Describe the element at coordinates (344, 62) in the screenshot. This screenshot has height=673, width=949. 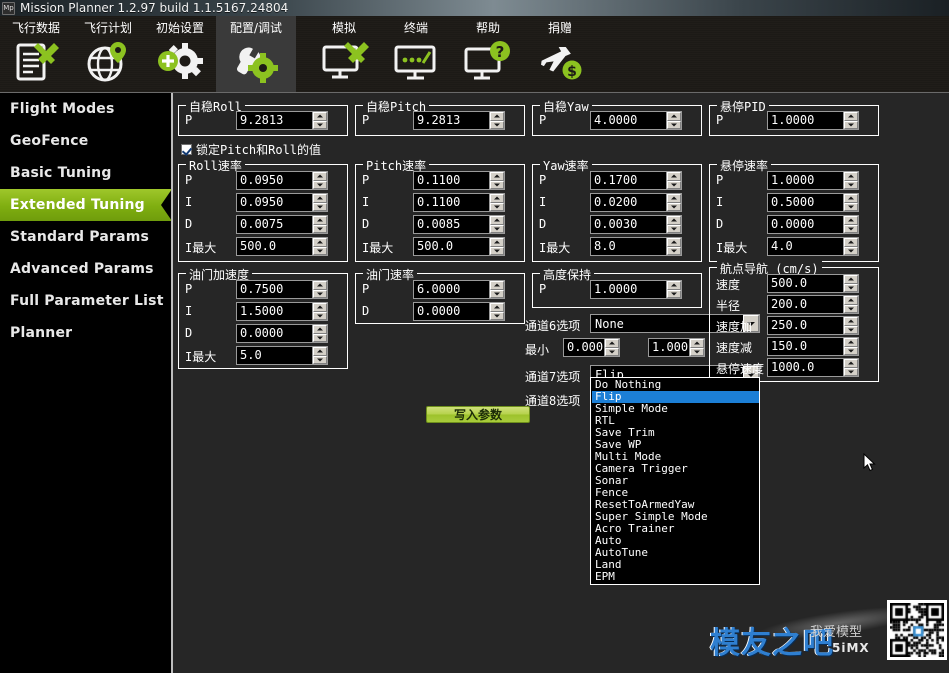
I see `simulation-monitor-icon` at that location.